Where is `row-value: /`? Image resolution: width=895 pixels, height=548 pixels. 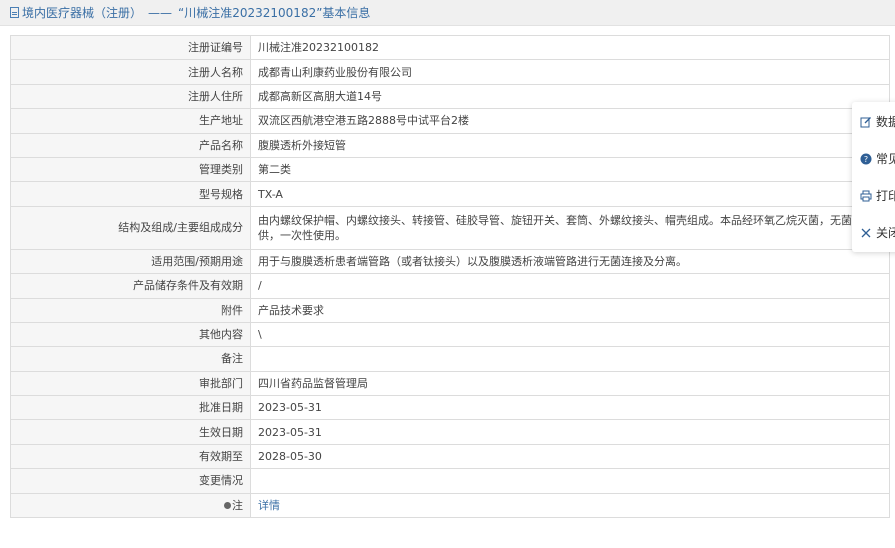 row-value: / is located at coordinates (570, 286).